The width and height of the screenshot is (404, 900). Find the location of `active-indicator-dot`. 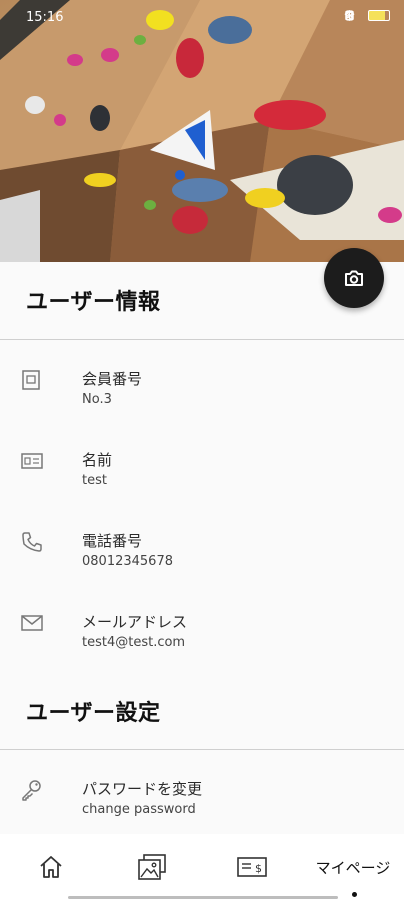

active-indicator-dot is located at coordinates (354, 894).